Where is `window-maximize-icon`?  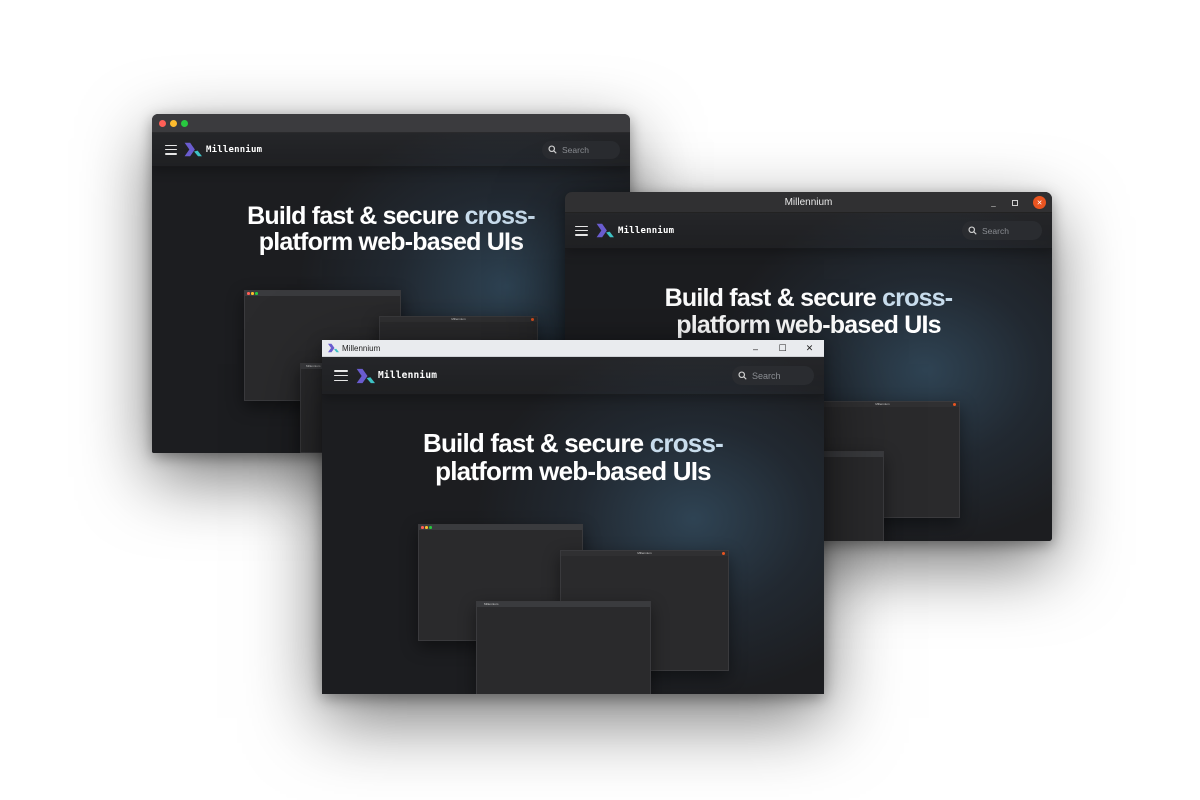 window-maximize-icon is located at coordinates (1014, 202).